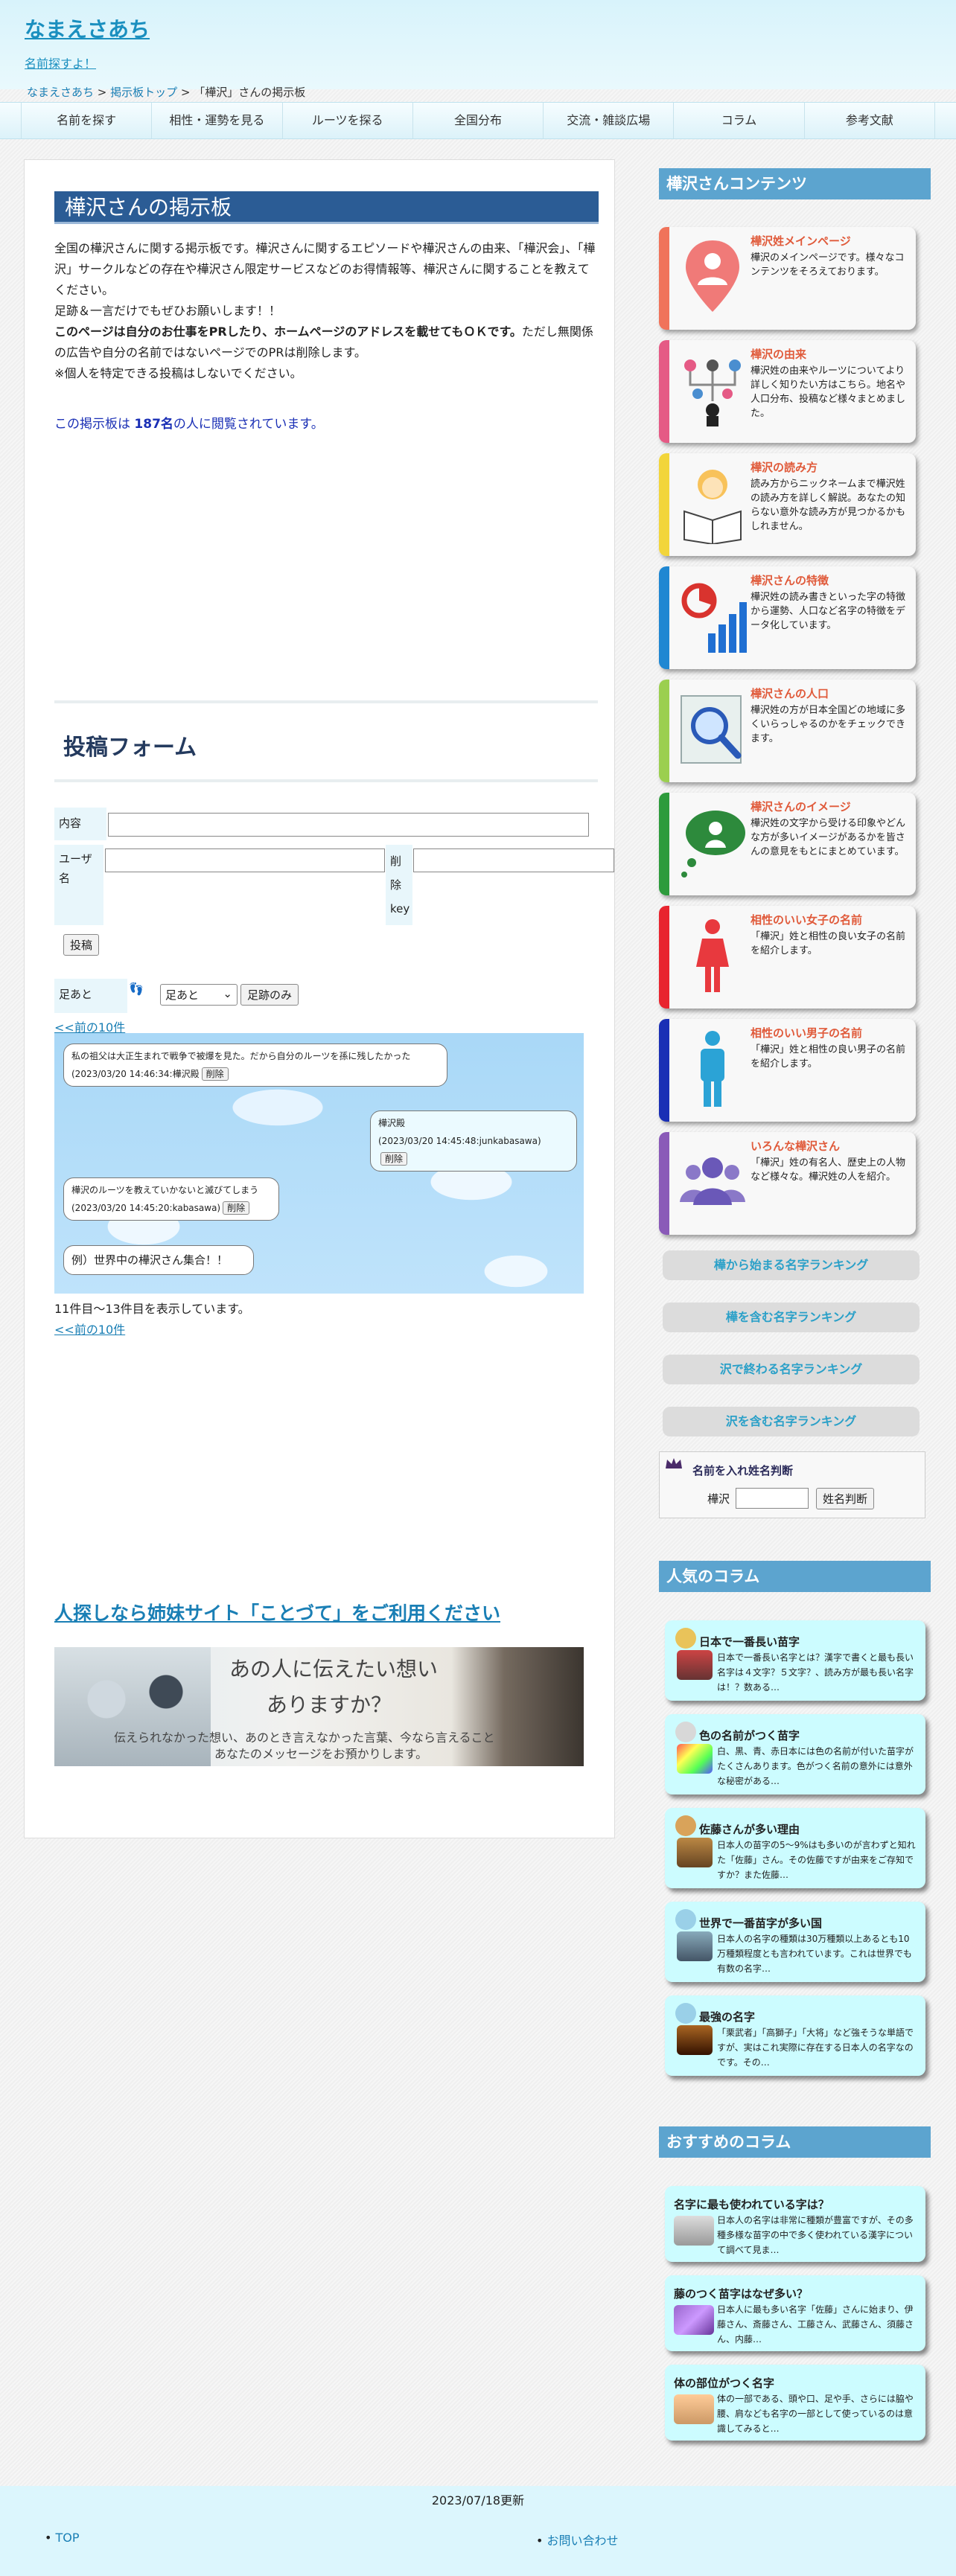  Describe the element at coordinates (712, 1069) in the screenshot. I see `male-icon` at that location.